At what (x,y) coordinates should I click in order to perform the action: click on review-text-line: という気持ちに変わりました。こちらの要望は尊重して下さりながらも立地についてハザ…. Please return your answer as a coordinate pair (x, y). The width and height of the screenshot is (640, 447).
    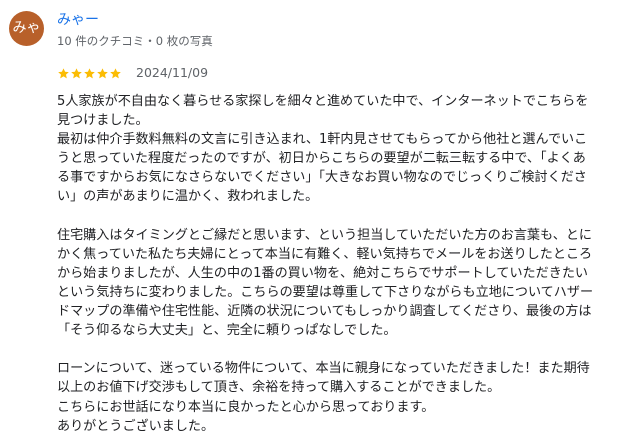
    Looking at the image, I should click on (325, 292).